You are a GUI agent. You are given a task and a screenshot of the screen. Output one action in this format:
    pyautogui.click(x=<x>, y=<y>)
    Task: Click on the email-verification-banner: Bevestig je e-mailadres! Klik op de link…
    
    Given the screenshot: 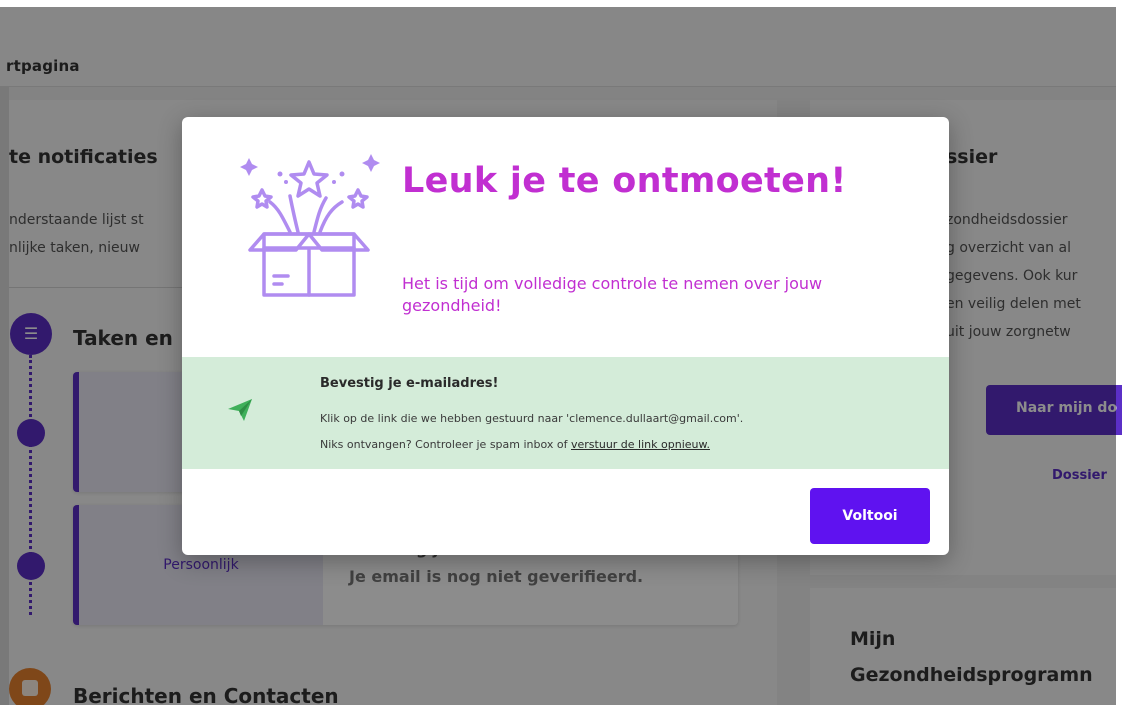 What is the action you would take?
    pyautogui.click(x=565, y=413)
    